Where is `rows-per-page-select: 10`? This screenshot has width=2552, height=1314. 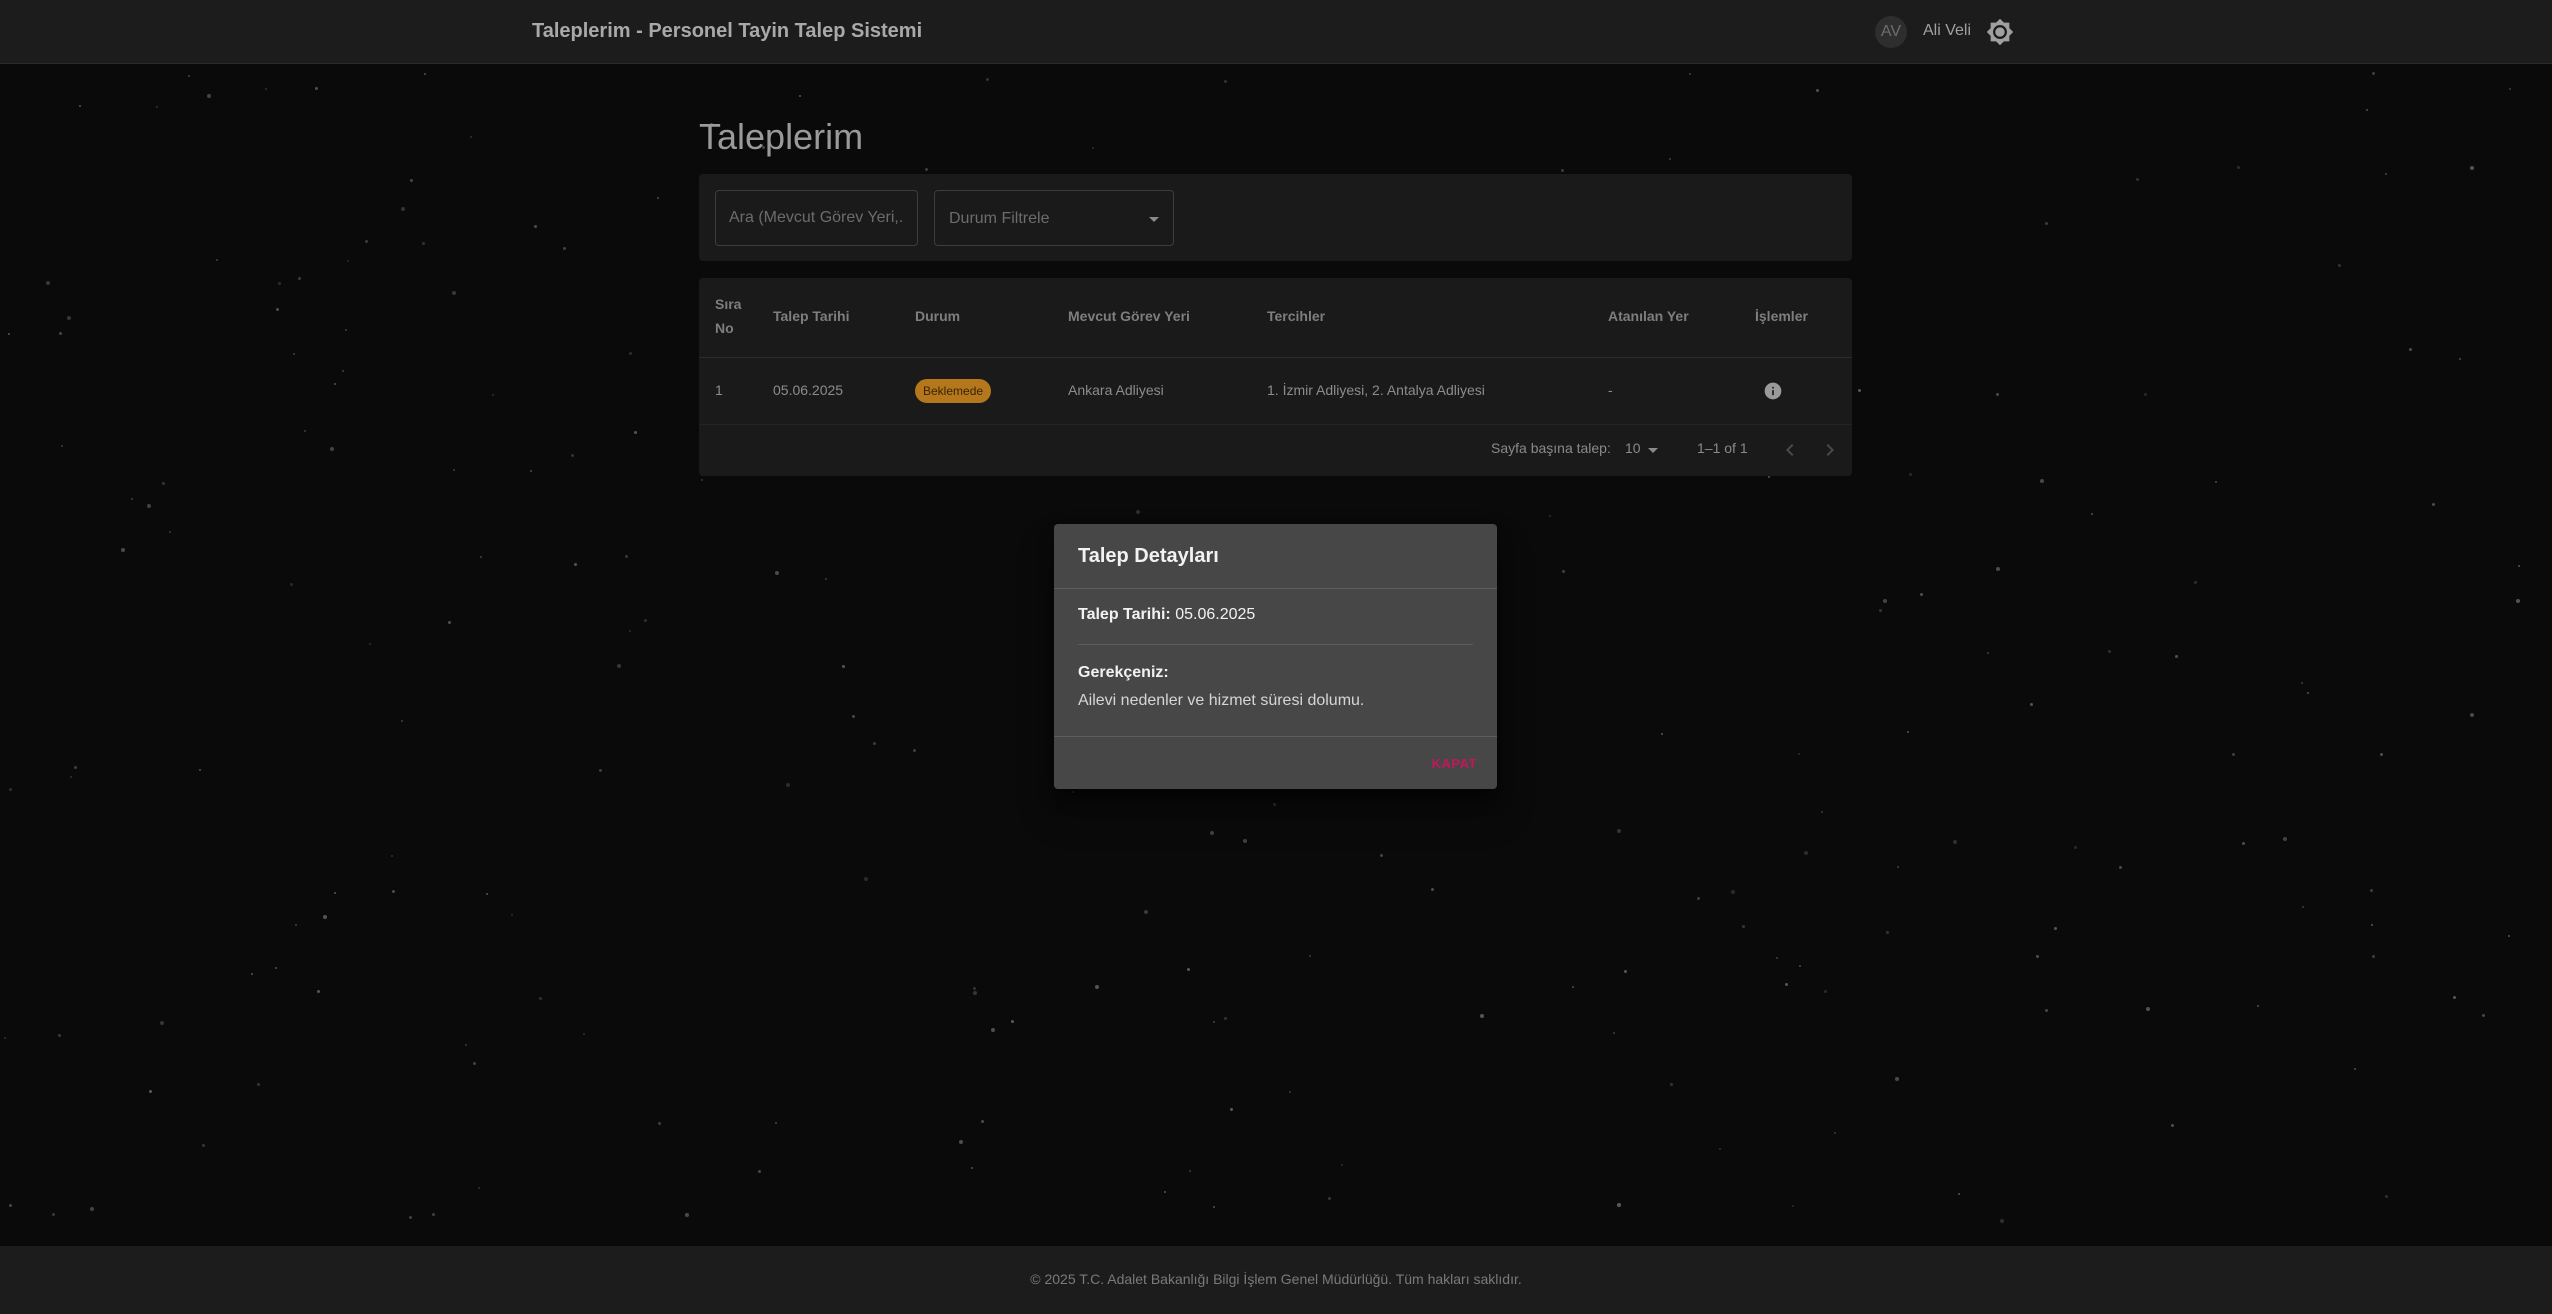
rows-per-page-select: 10 is located at coordinates (1645, 450).